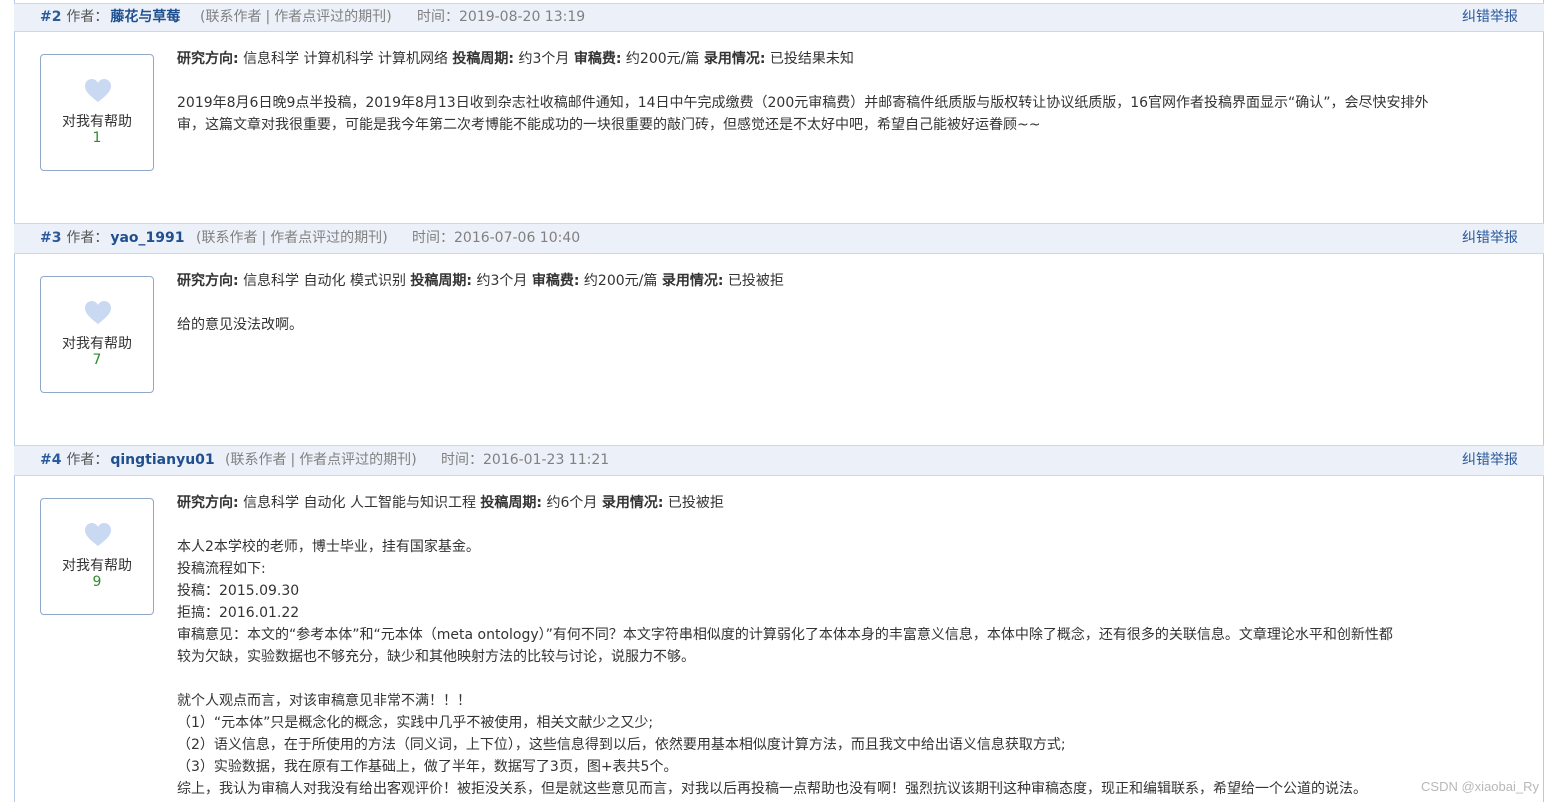 Image resolution: width=1553 pixels, height=802 pixels. Describe the element at coordinates (415, 723) in the screenshot. I see `post-text-line: （1）“元本体”只是概念化的概念，实践中几乎不被使用，相关文献少之又少;` at that location.